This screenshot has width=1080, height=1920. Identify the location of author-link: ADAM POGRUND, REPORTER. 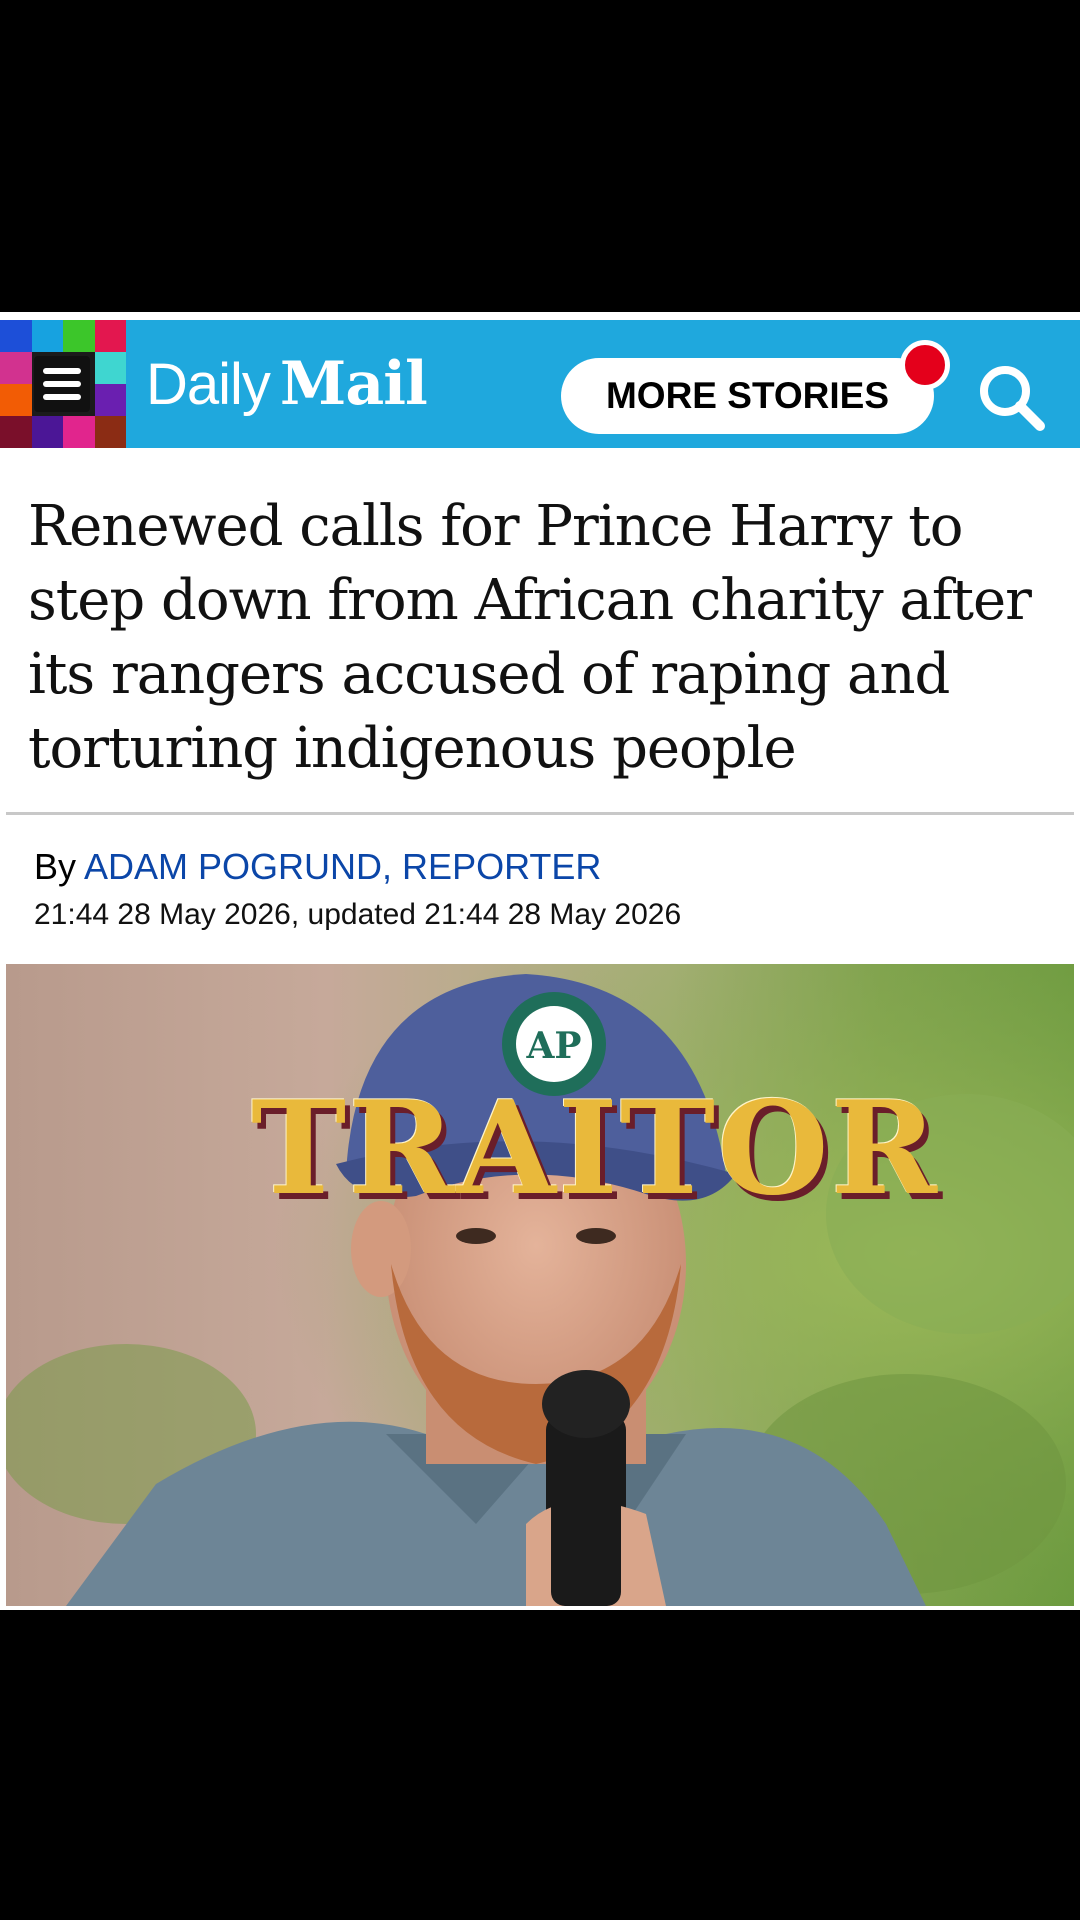
(342, 866).